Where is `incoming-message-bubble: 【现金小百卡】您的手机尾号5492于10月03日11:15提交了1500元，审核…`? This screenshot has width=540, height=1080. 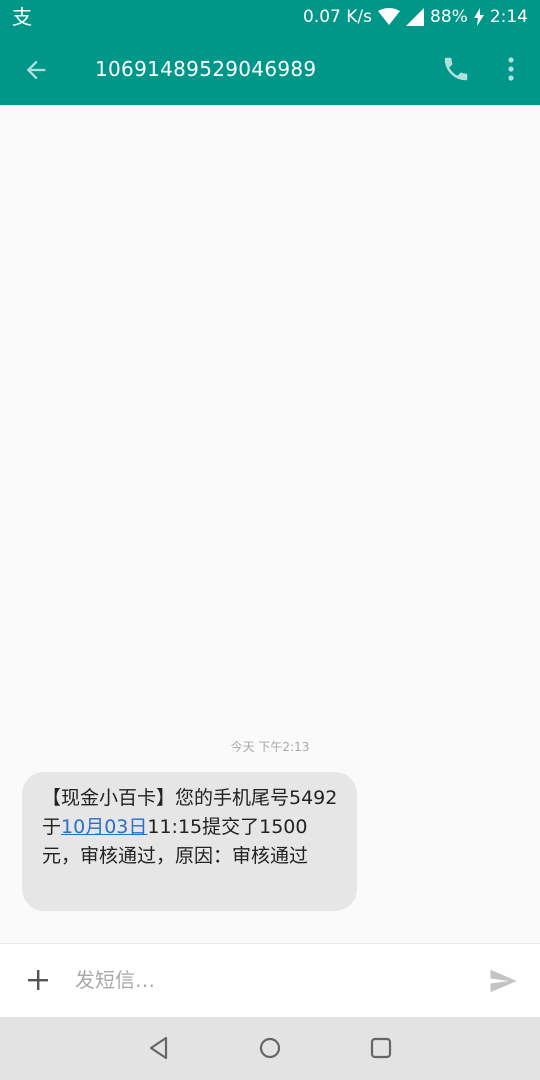 incoming-message-bubble: 【现金小百卡】您的手机尾号5492于10月03日11:15提交了1500元，审核… is located at coordinates (189, 841).